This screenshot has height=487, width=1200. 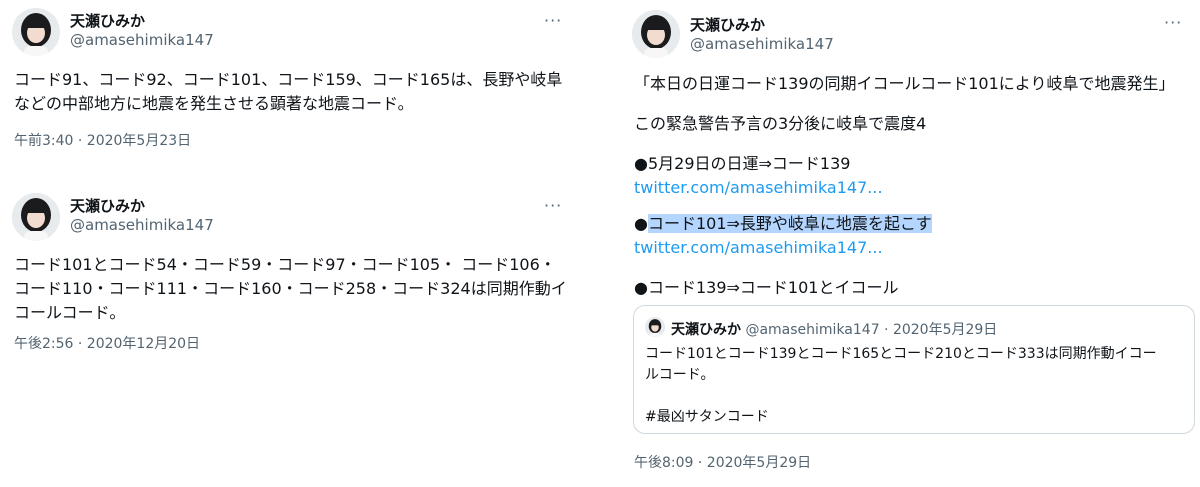 What do you see at coordinates (871, 330) in the screenshot?
I see `user-handle-date: @amasehimika147 · 2020年5月29日` at bounding box center [871, 330].